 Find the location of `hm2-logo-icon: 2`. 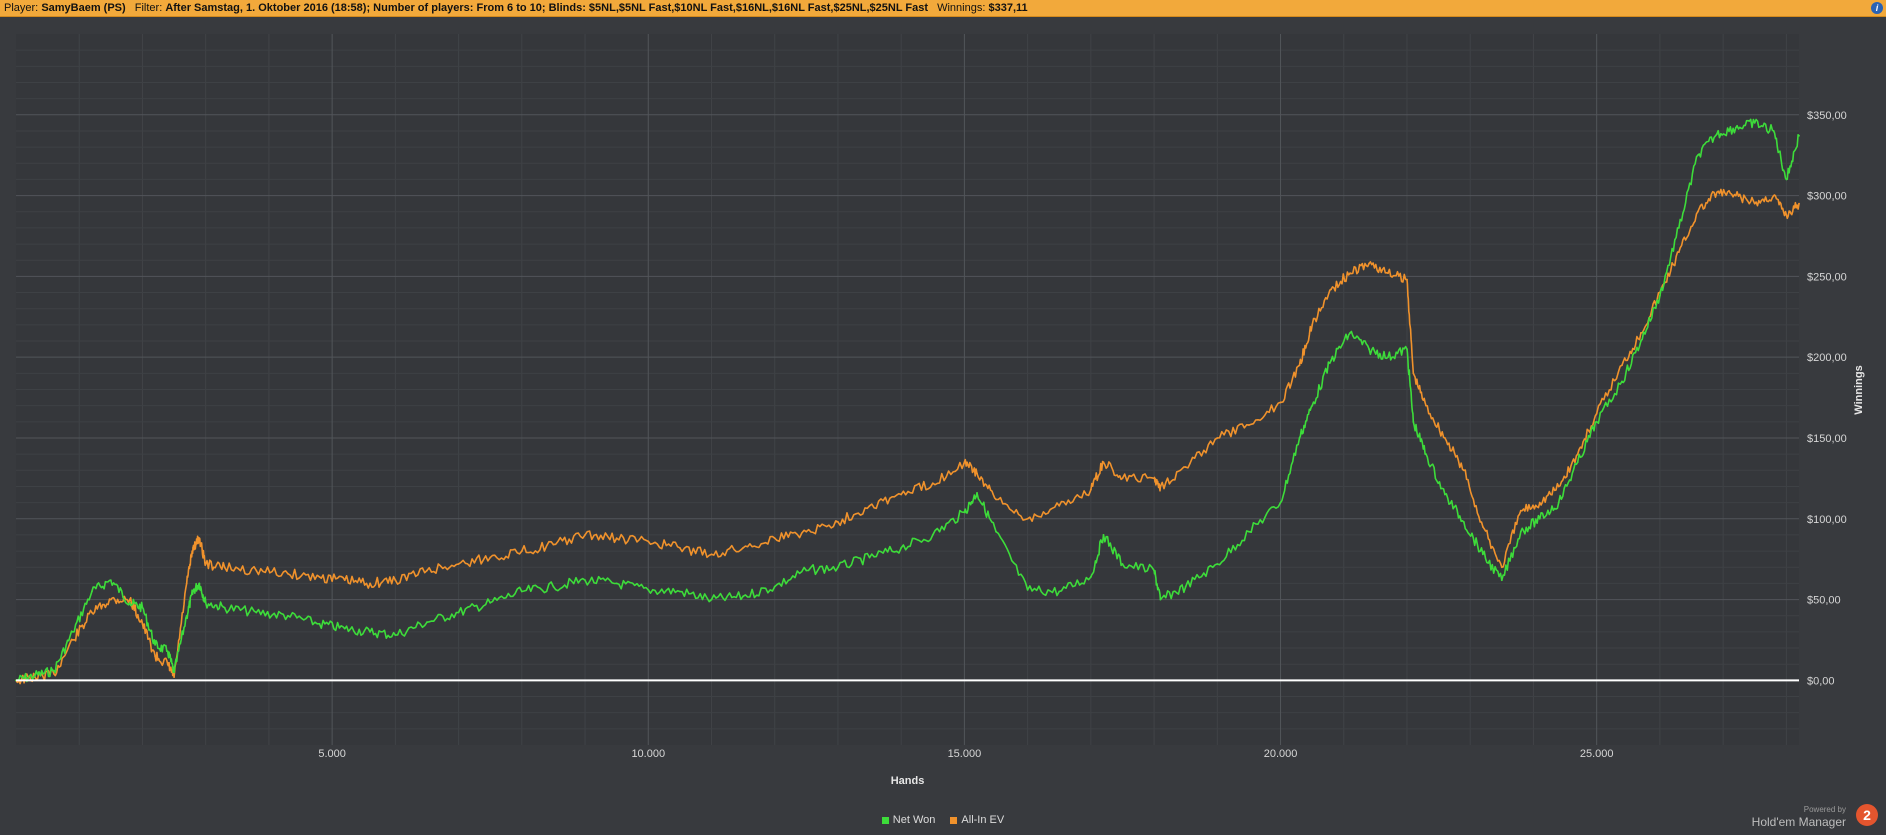

hm2-logo-icon: 2 is located at coordinates (1867, 815).